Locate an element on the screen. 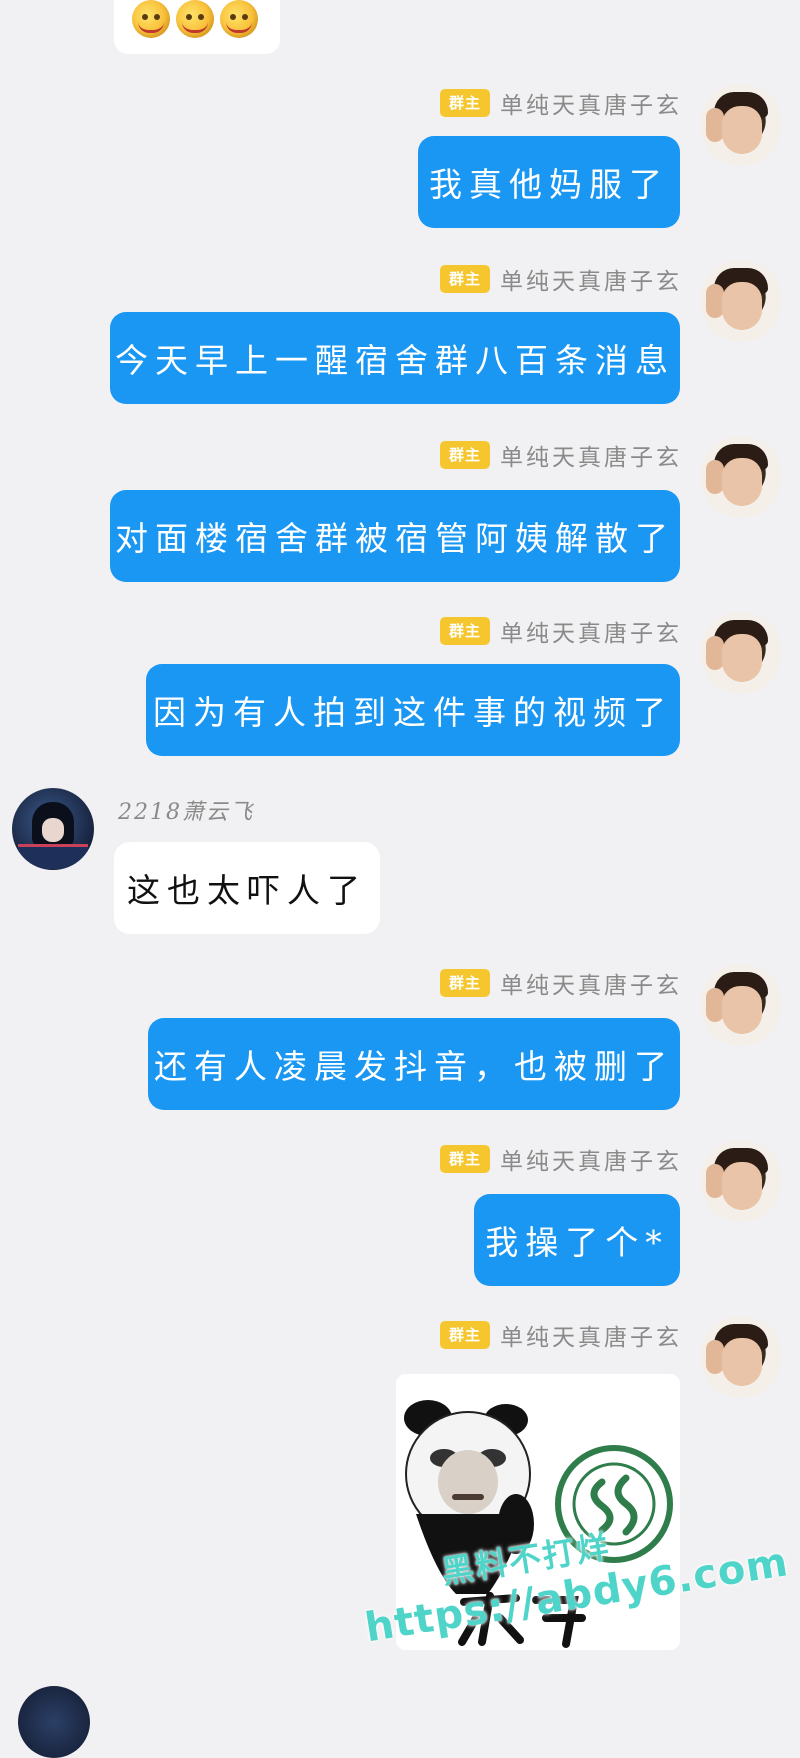 The width and height of the screenshot is (800, 1758). chat-bubble: 我真他妈服了 is located at coordinates (549, 182).